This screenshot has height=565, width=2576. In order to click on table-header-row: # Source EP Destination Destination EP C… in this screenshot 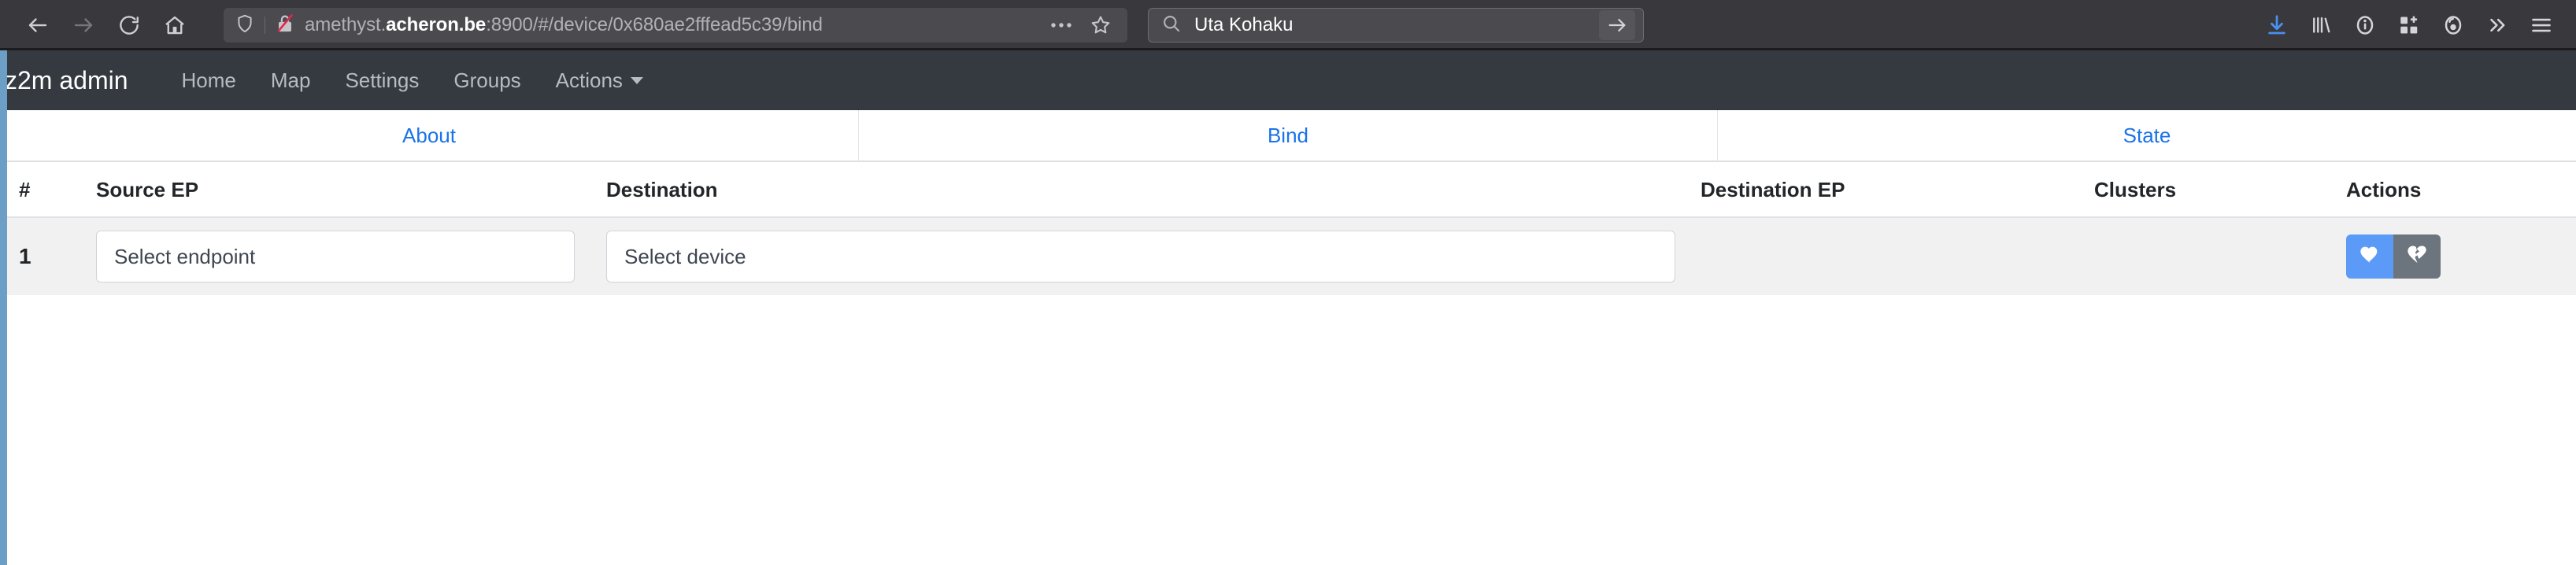, I will do `click(1288, 190)`.